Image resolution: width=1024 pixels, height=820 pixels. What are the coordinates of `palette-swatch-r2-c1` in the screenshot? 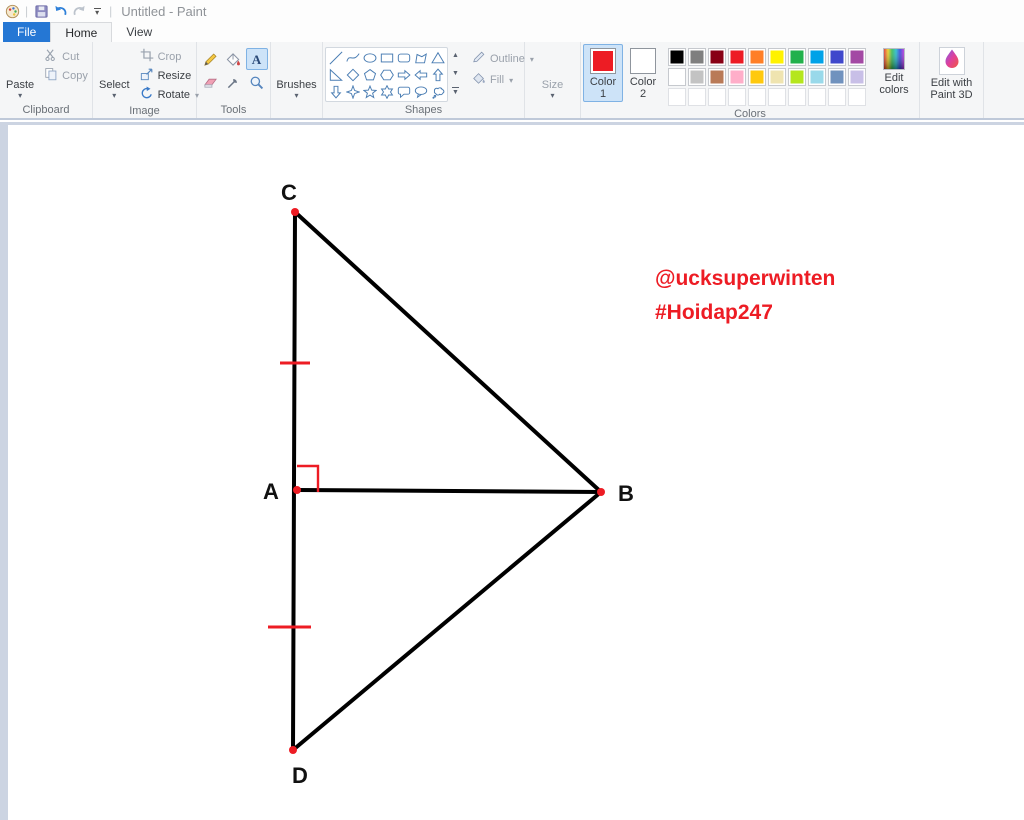 It's located at (677, 77).